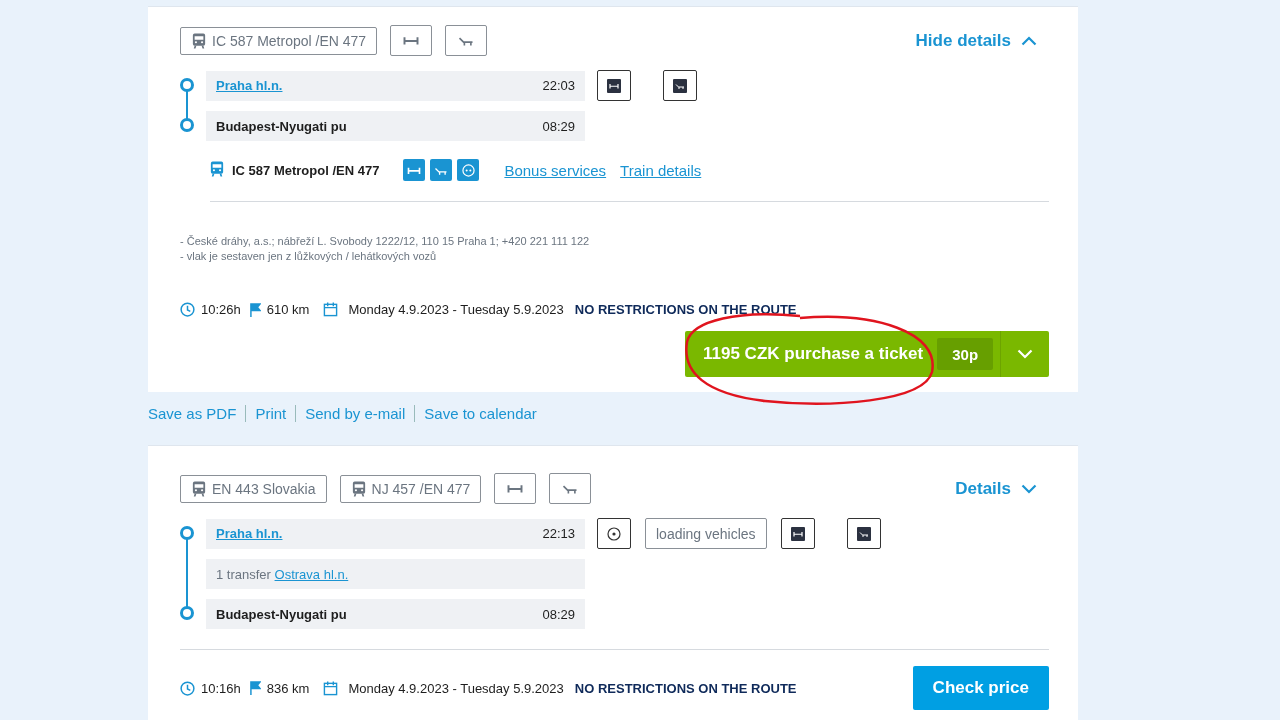 Image resolution: width=1280 pixels, height=720 pixels. I want to click on duration: 10:16h, so click(221, 688).